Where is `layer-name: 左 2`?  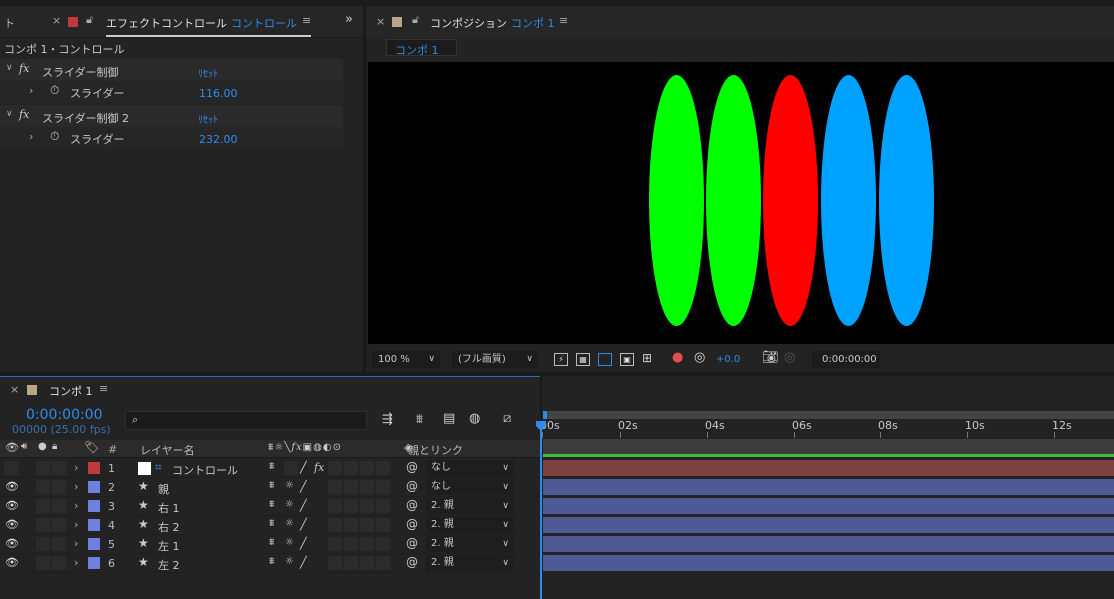 layer-name: 左 2 is located at coordinates (169, 565).